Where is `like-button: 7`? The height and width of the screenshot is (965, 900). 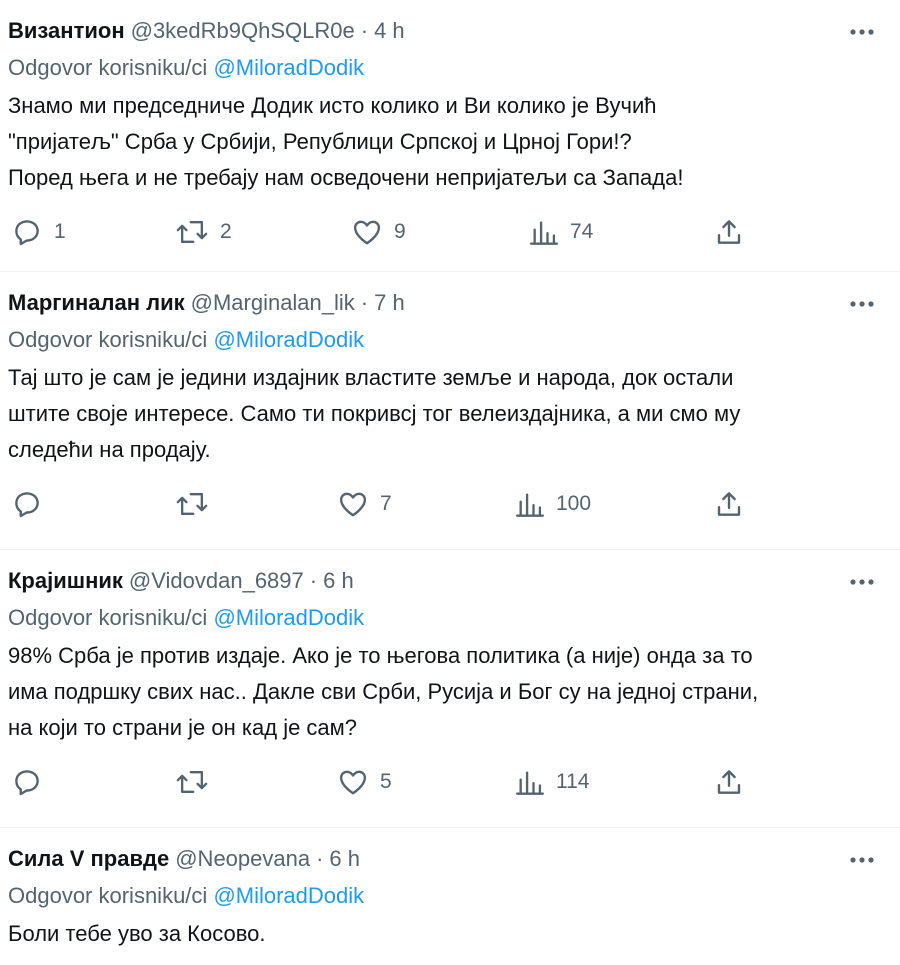
like-button: 7 is located at coordinates (365, 504).